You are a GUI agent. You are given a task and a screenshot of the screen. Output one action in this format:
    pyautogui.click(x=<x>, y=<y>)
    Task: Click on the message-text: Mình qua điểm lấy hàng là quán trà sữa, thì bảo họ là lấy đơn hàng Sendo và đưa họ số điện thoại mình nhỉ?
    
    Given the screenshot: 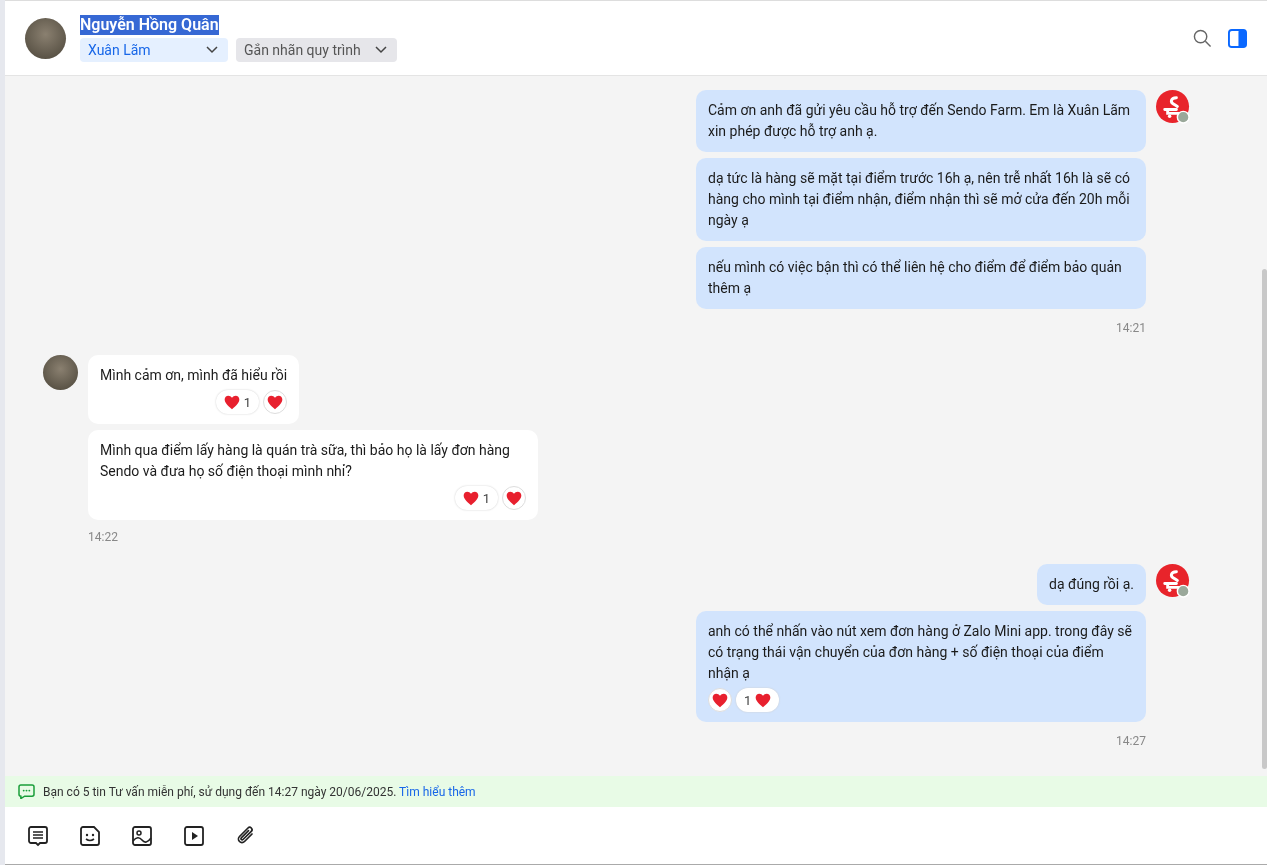 What is the action you would take?
    pyautogui.click(x=305, y=461)
    